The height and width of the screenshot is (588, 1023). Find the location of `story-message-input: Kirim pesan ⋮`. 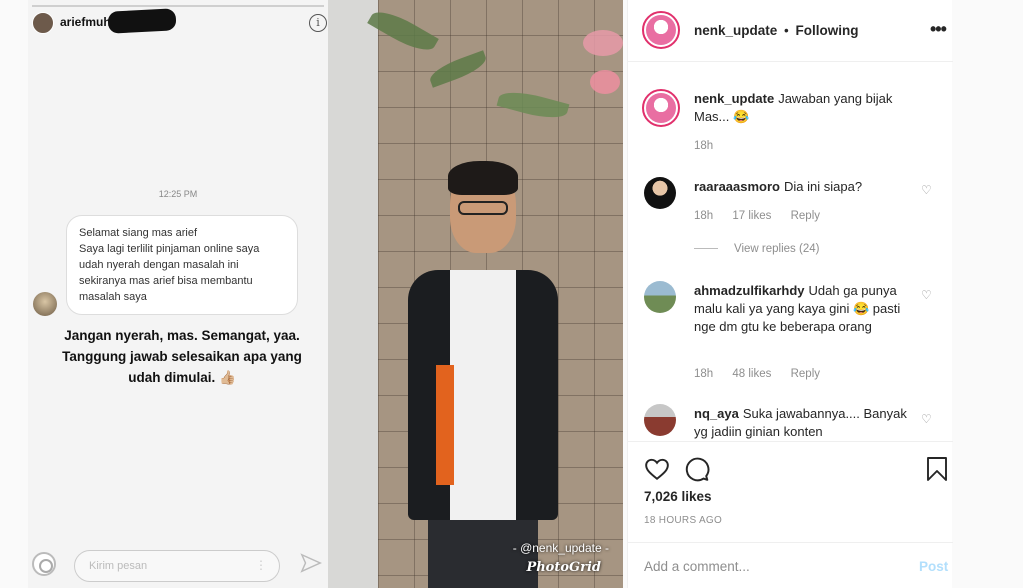

story-message-input: Kirim pesan ⋮ is located at coordinates (177, 566).